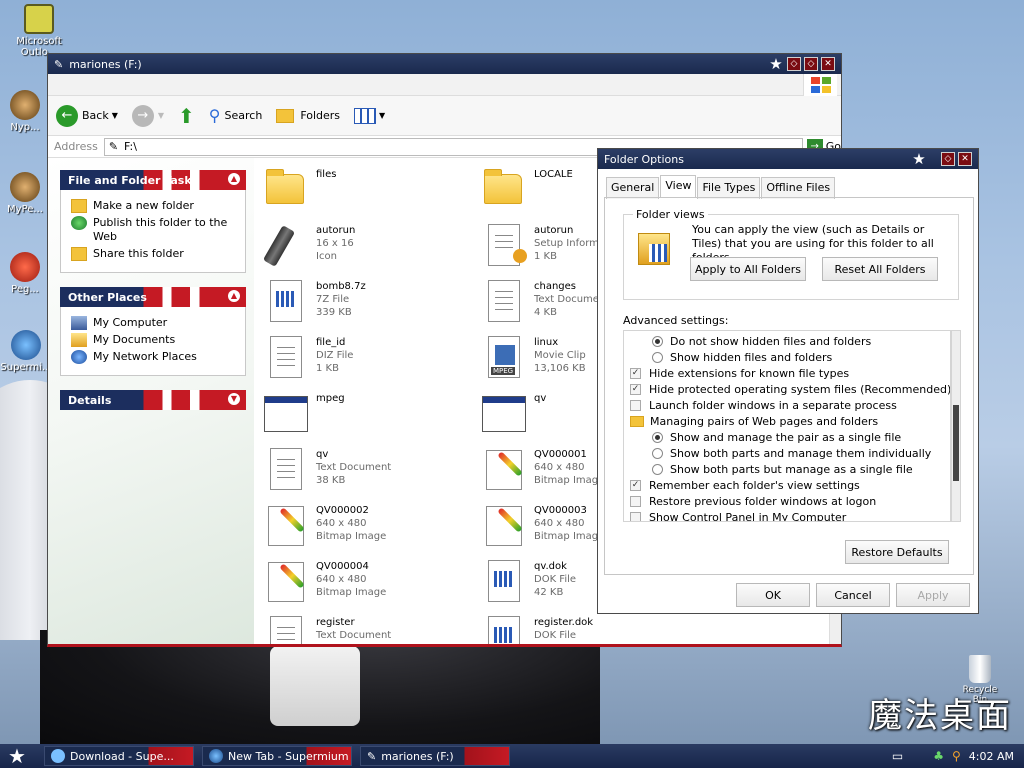 The image size is (1024, 768). What do you see at coordinates (335, 243) in the screenshot?
I see `file-type: 16 x 16` at bounding box center [335, 243].